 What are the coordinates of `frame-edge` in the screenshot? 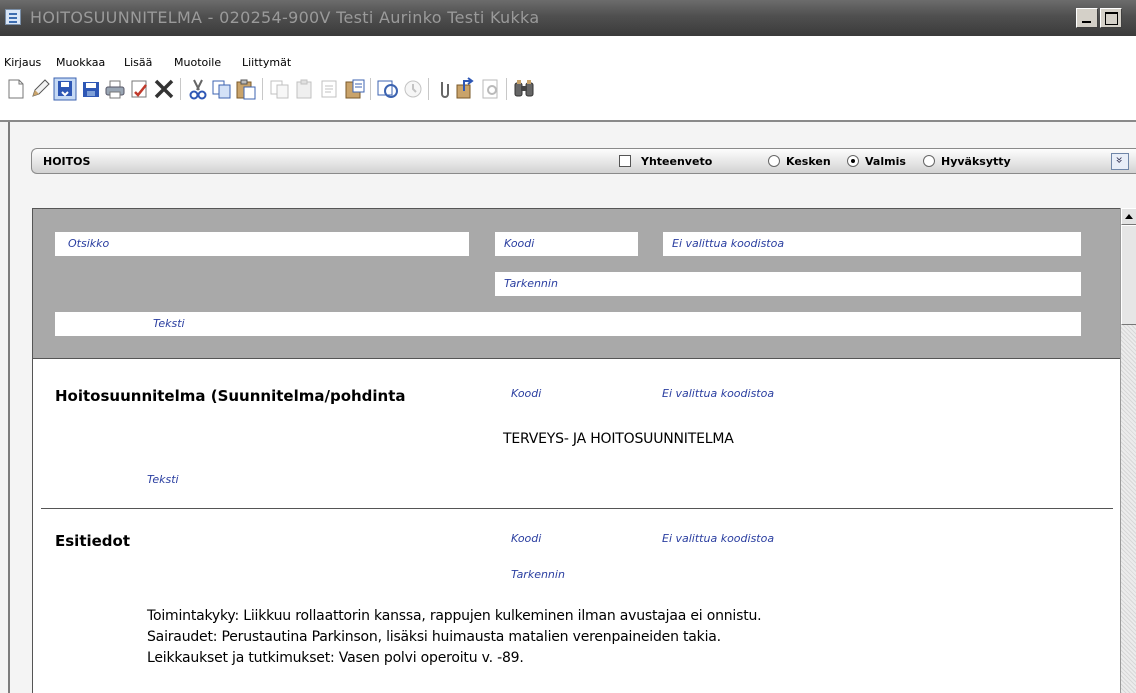 It's located at (9, 407).